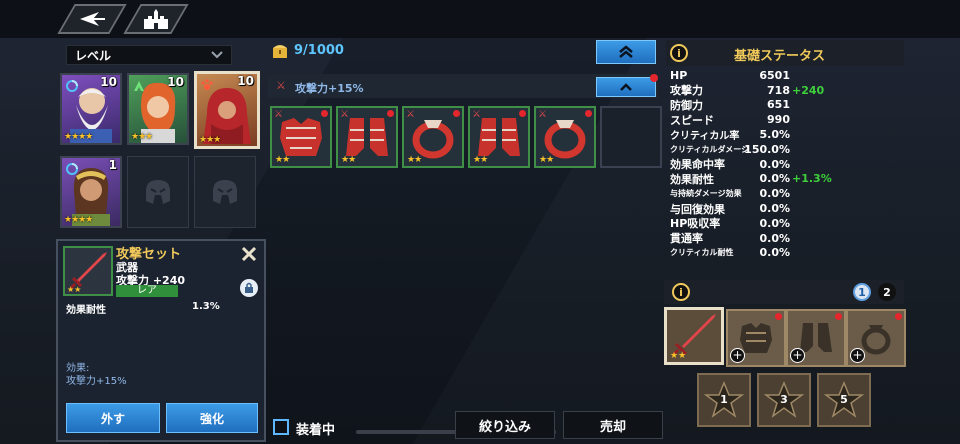 The height and width of the screenshot is (444, 960). What do you see at coordinates (631, 137) in the screenshot?
I see `empty-item-slot` at bounding box center [631, 137].